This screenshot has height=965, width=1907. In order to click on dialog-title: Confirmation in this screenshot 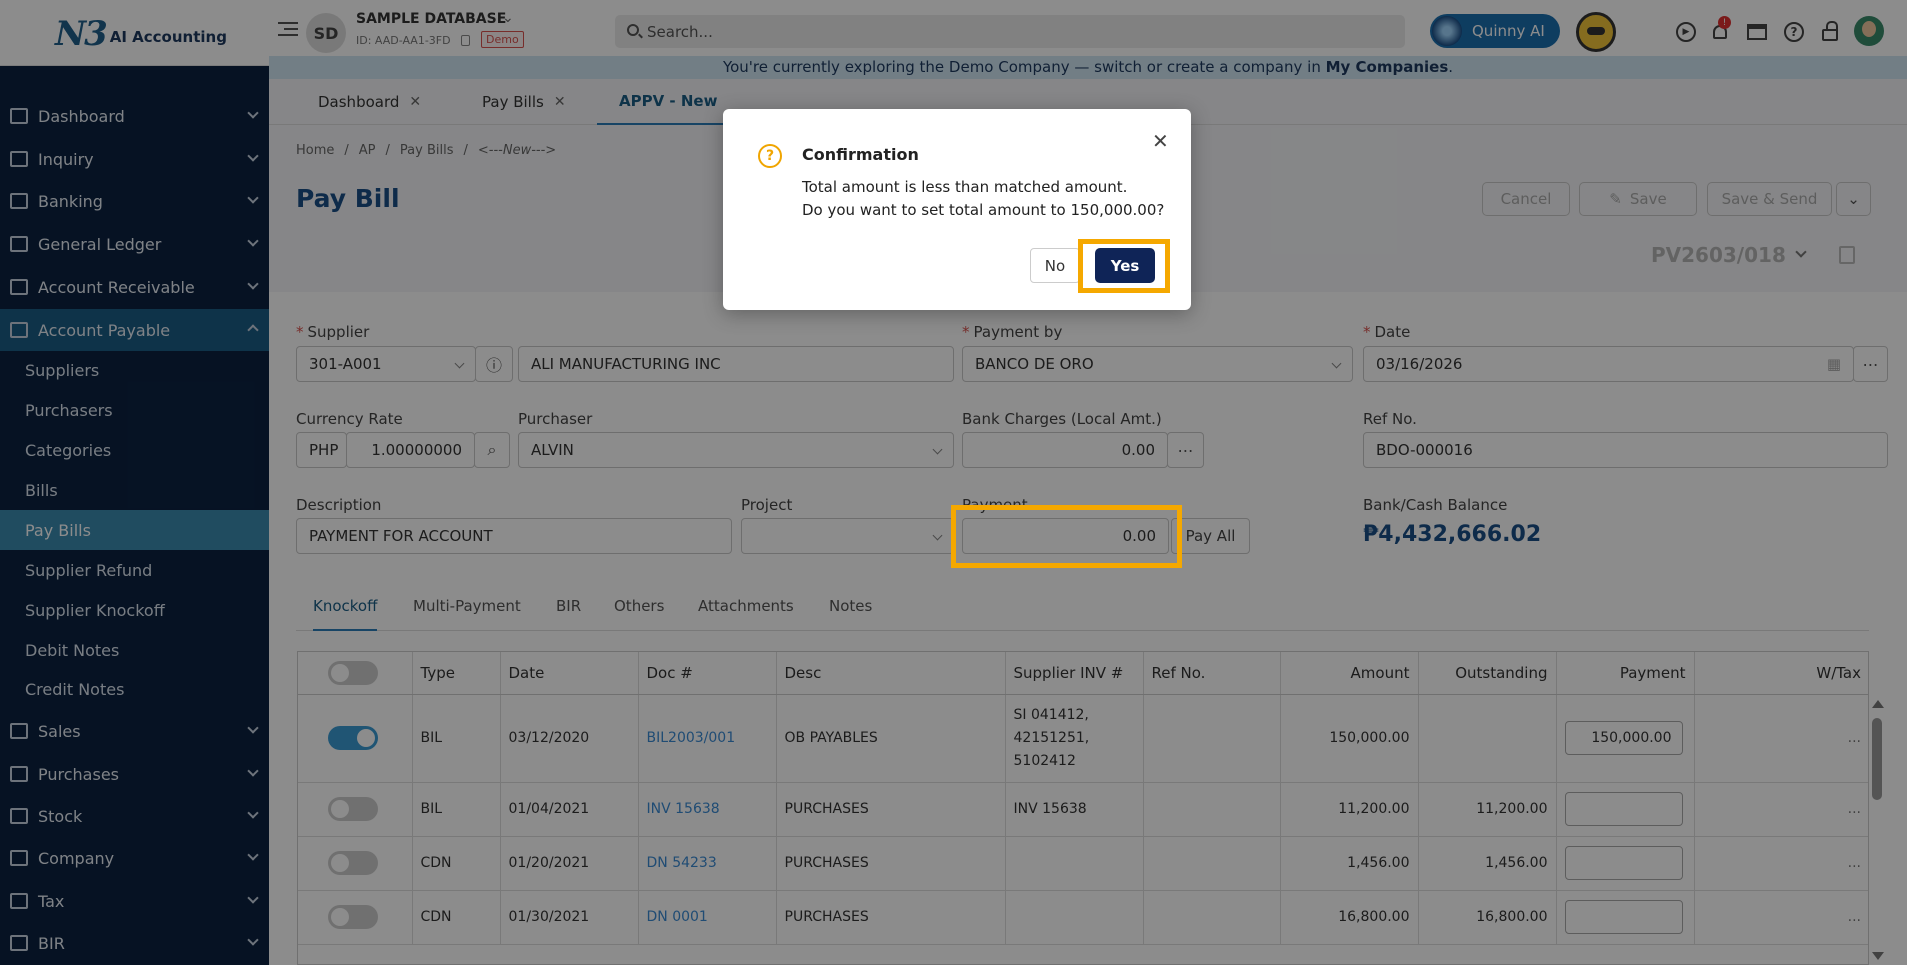, I will do `click(860, 154)`.